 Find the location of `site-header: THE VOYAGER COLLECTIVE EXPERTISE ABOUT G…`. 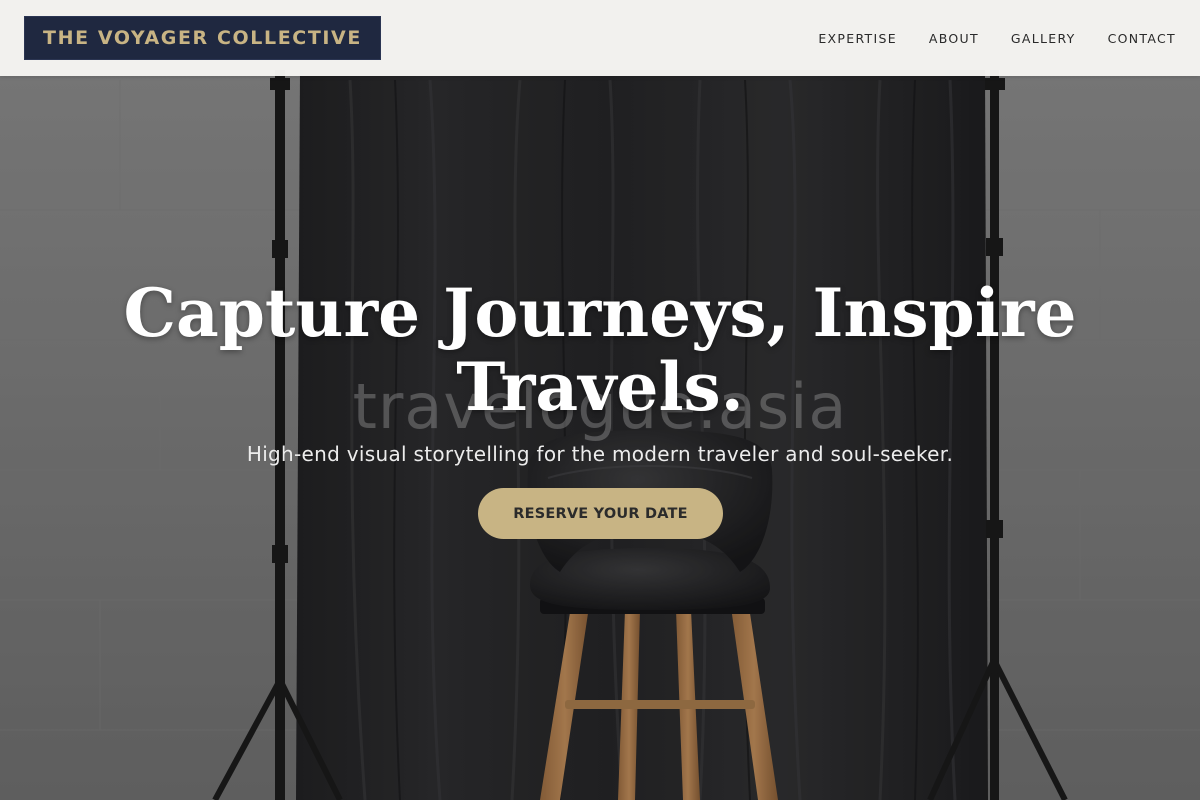

site-header: THE VOYAGER COLLECTIVE EXPERTISE ABOUT G… is located at coordinates (600, 38).